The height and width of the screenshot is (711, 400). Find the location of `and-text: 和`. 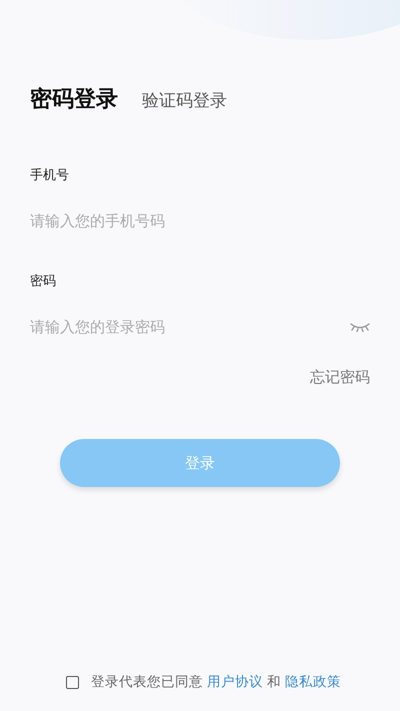

and-text: 和 is located at coordinates (274, 682).